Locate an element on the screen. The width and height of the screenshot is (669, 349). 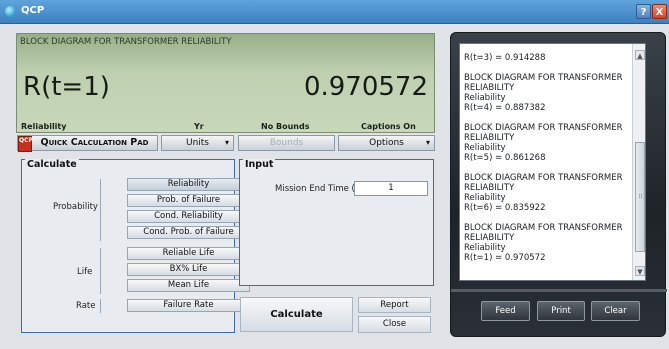
bounds-dropdown: Bounds is located at coordinates (286, 143).